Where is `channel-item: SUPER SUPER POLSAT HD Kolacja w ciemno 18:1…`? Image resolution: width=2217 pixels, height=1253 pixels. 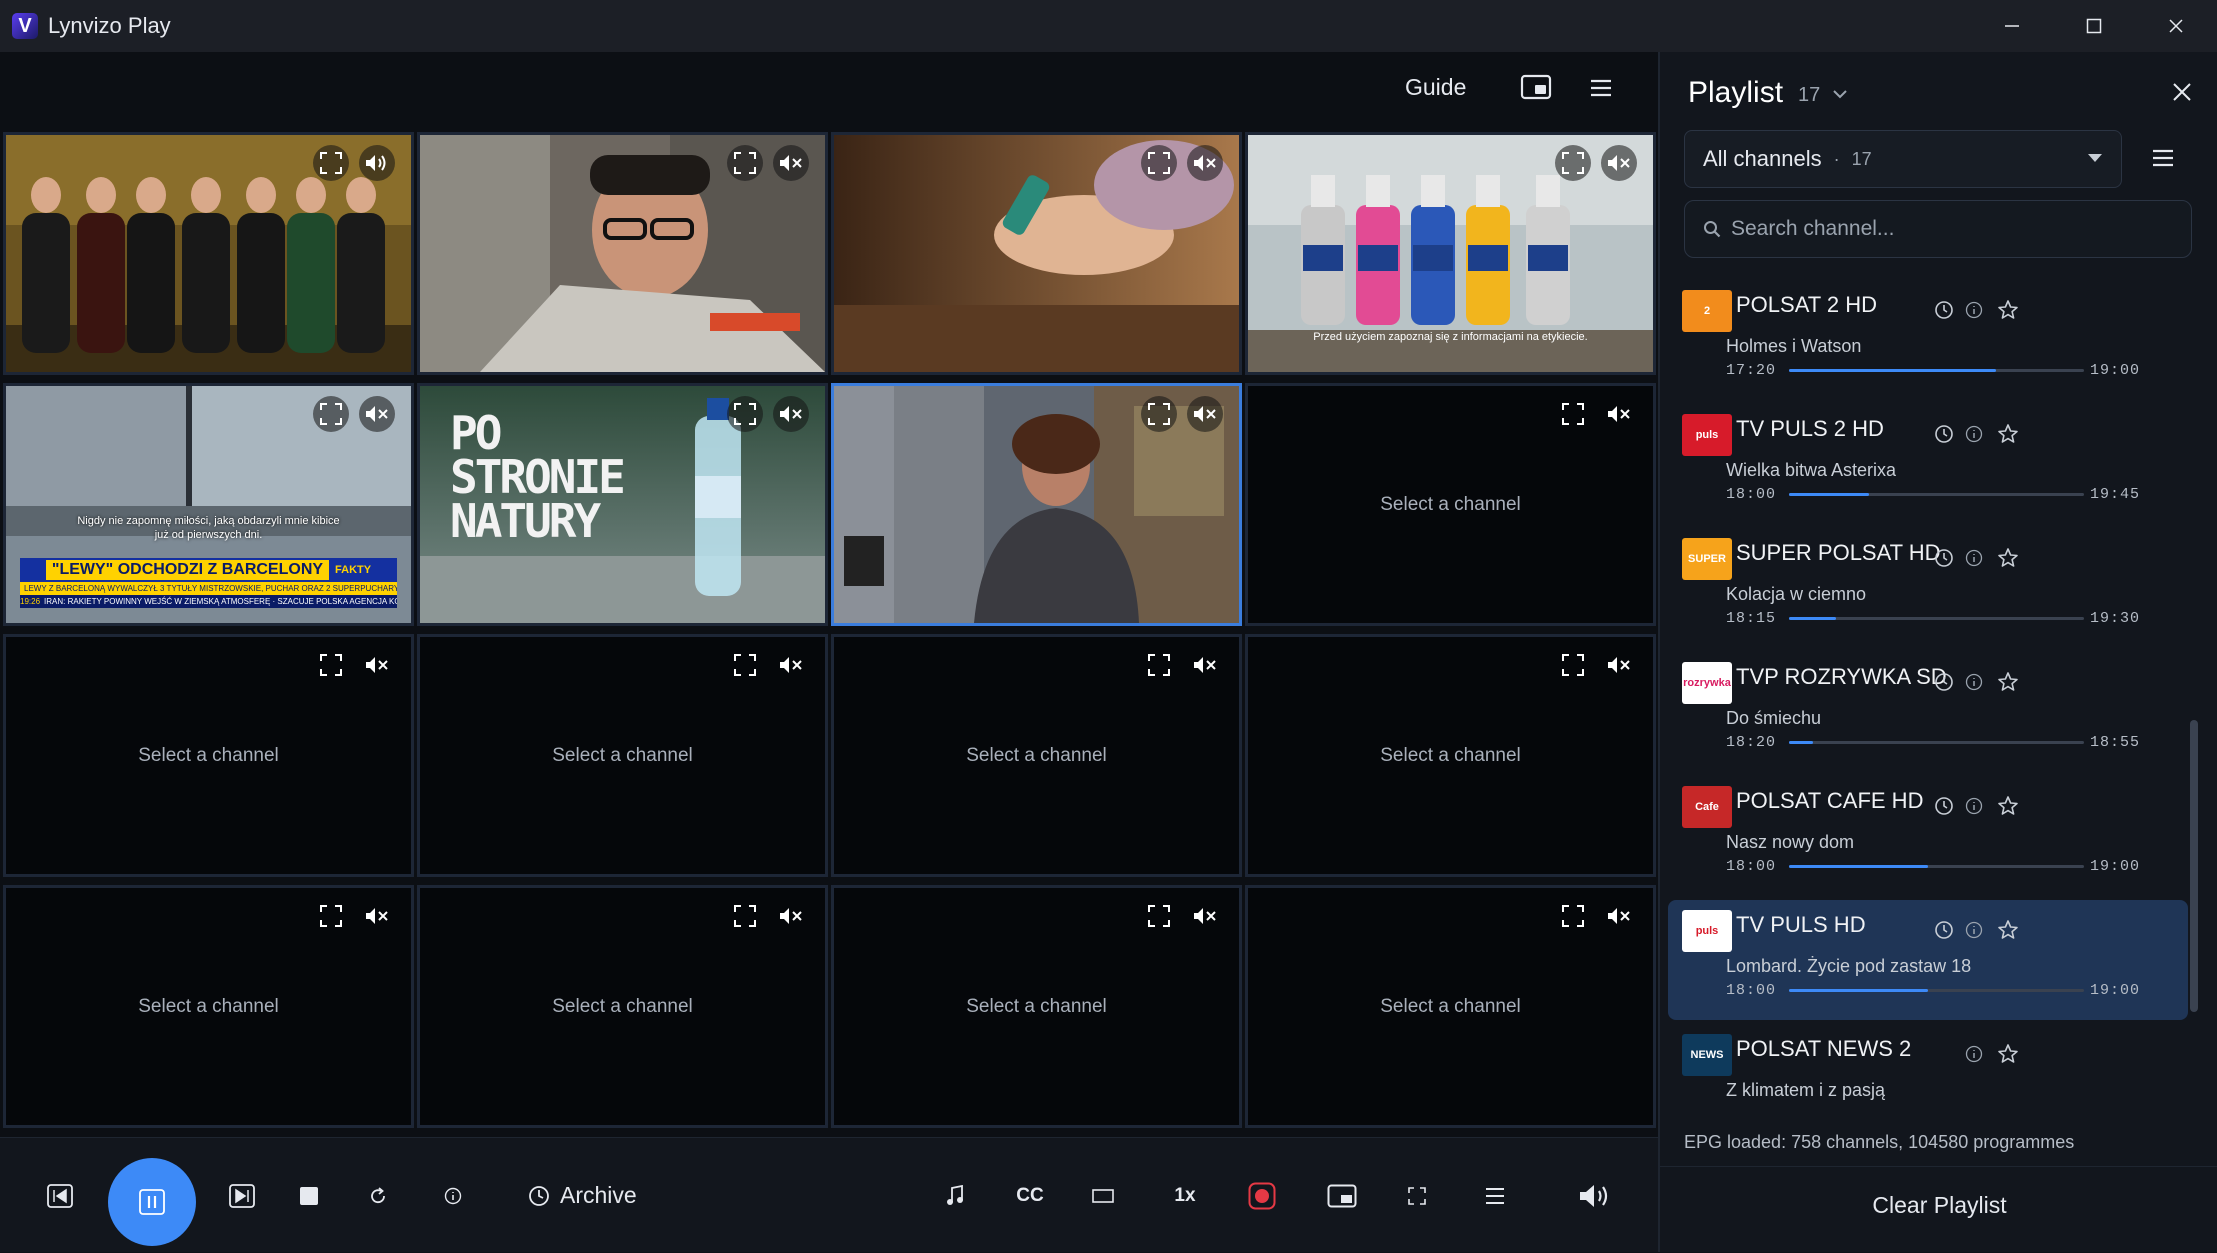 channel-item: SUPER SUPER POLSAT HD Kolacja w ciemno 18:1… is located at coordinates (1928, 588).